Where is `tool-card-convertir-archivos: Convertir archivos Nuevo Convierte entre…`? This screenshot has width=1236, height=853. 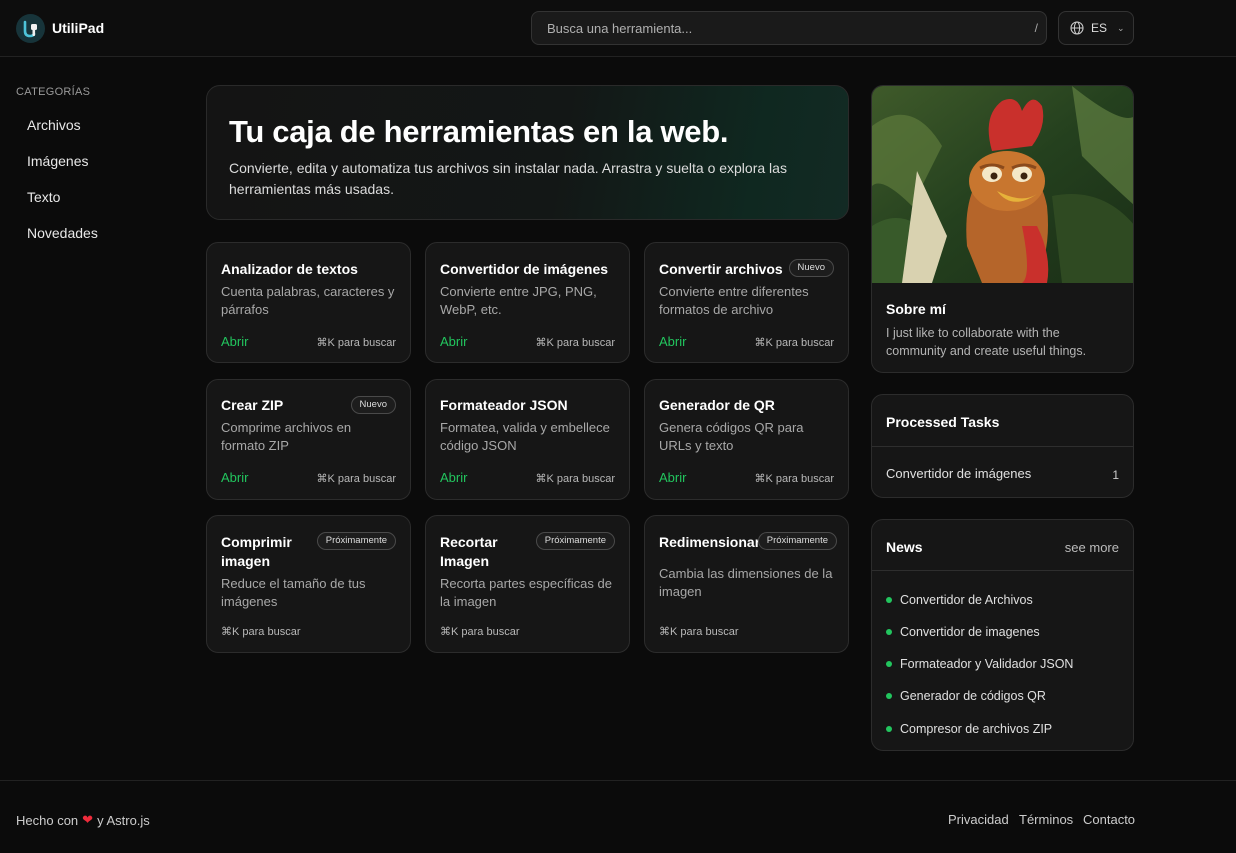
tool-card-convertir-archivos: Convertir archivos Nuevo Convierte entre… is located at coordinates (746, 302).